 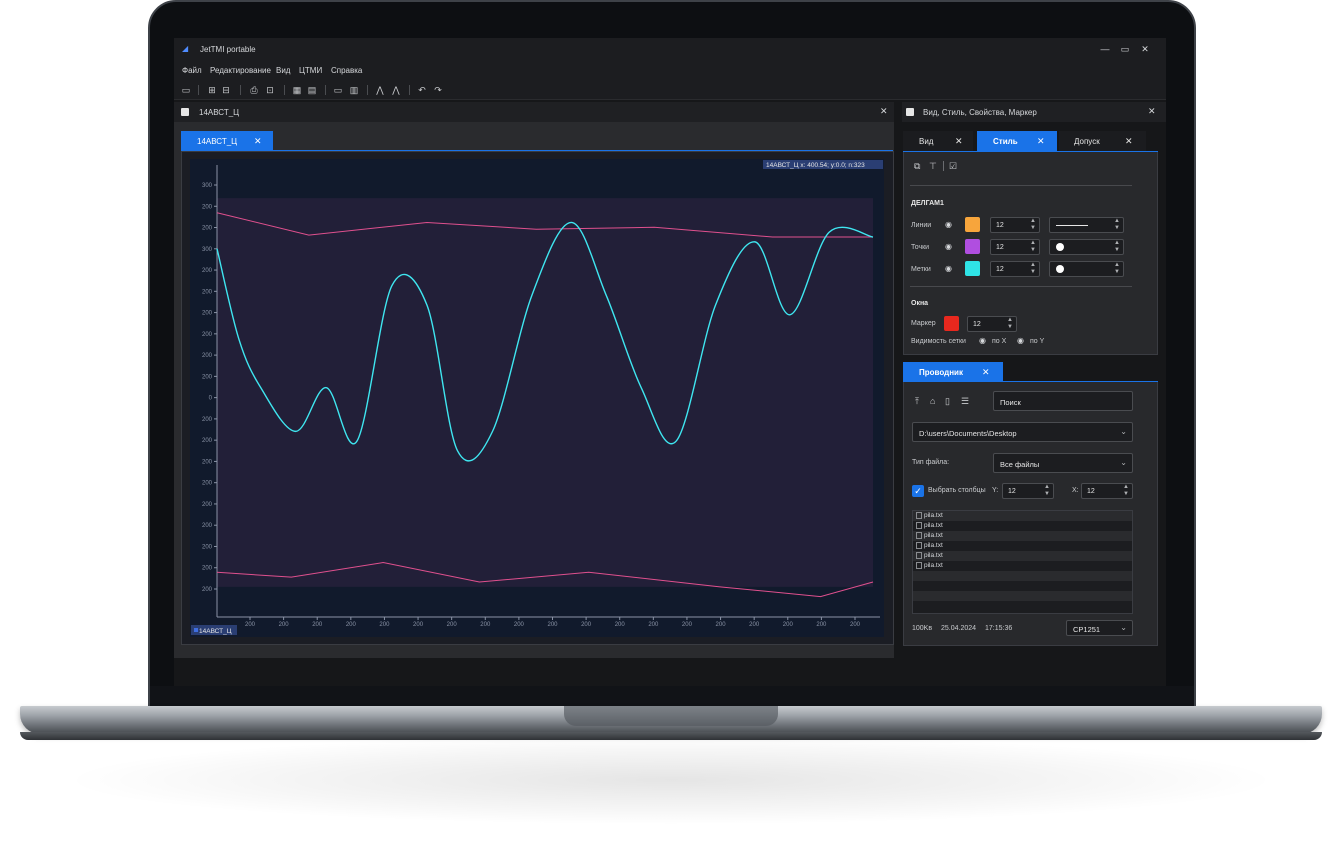 What do you see at coordinates (1022, 432) in the screenshot?
I see `path-select: D:\users\Documents\Desktop ⌄` at bounding box center [1022, 432].